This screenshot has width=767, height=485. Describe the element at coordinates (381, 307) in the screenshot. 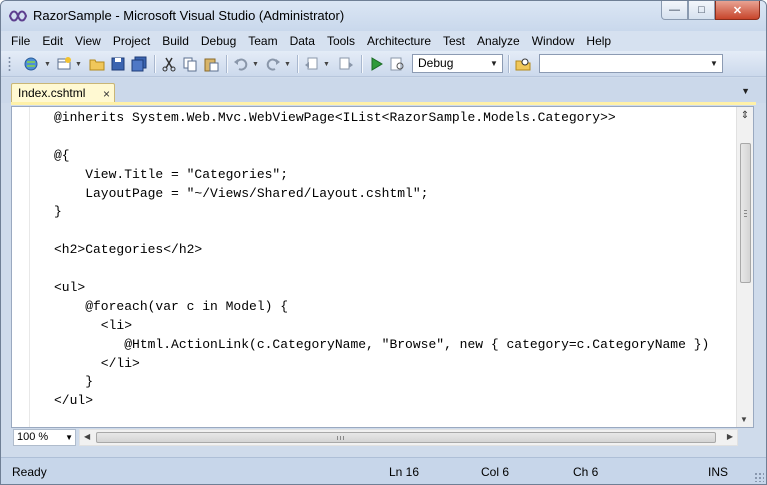

I see `code-line: @foreach(var c in Model) {` at that location.